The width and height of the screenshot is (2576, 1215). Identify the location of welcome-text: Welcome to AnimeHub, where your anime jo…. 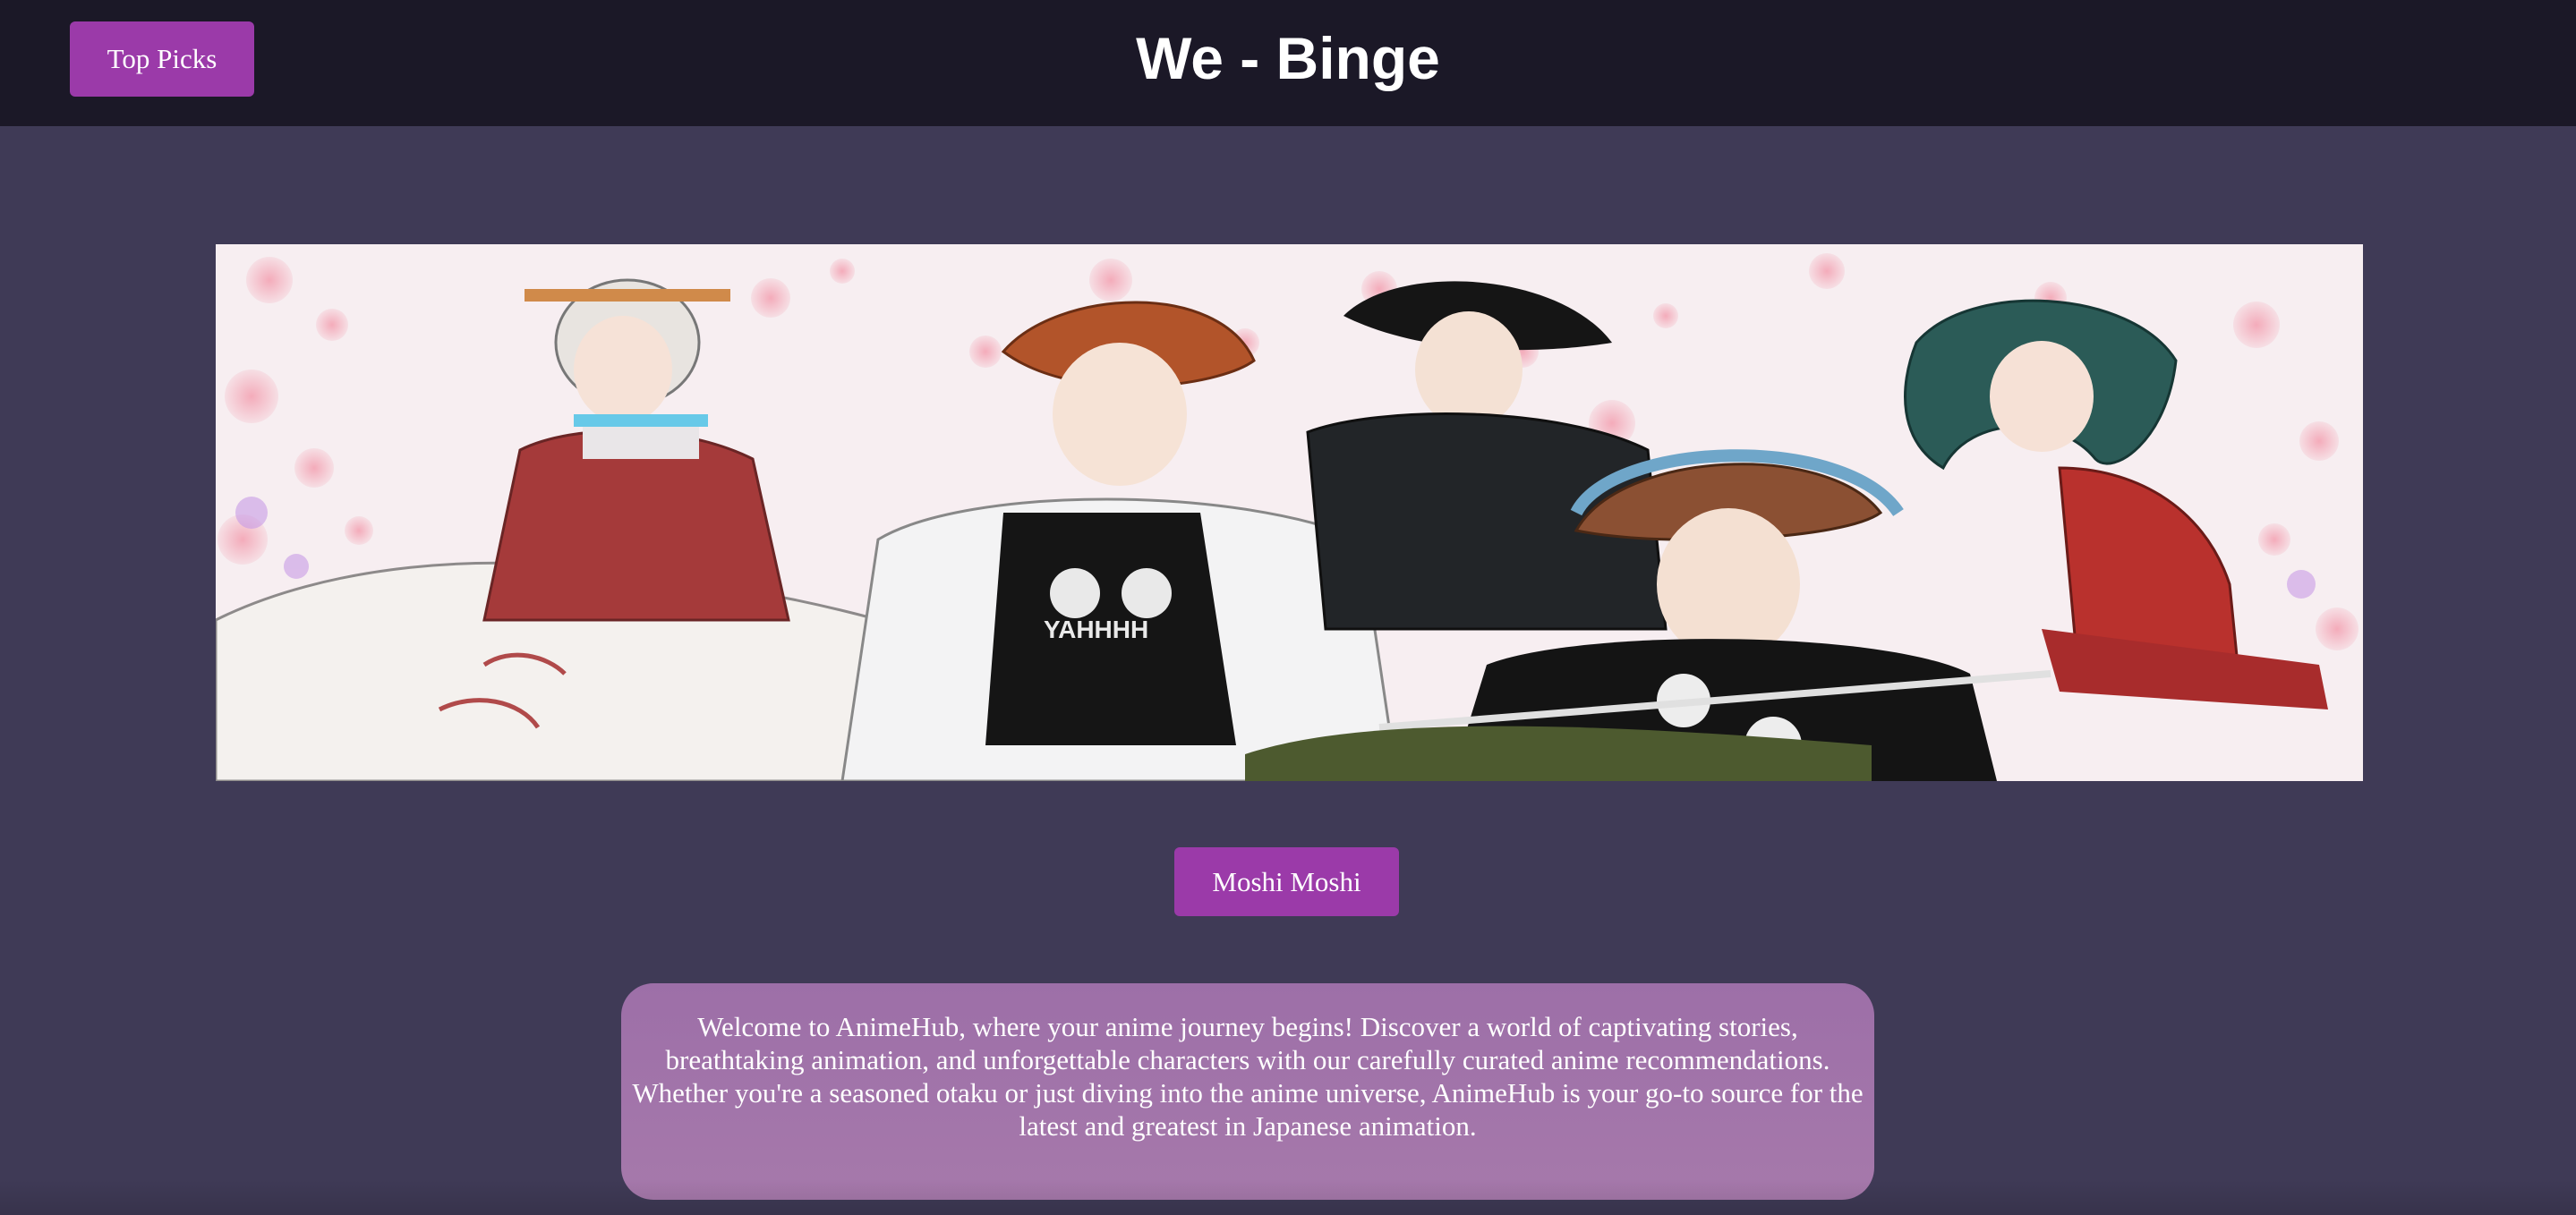
(1248, 1077).